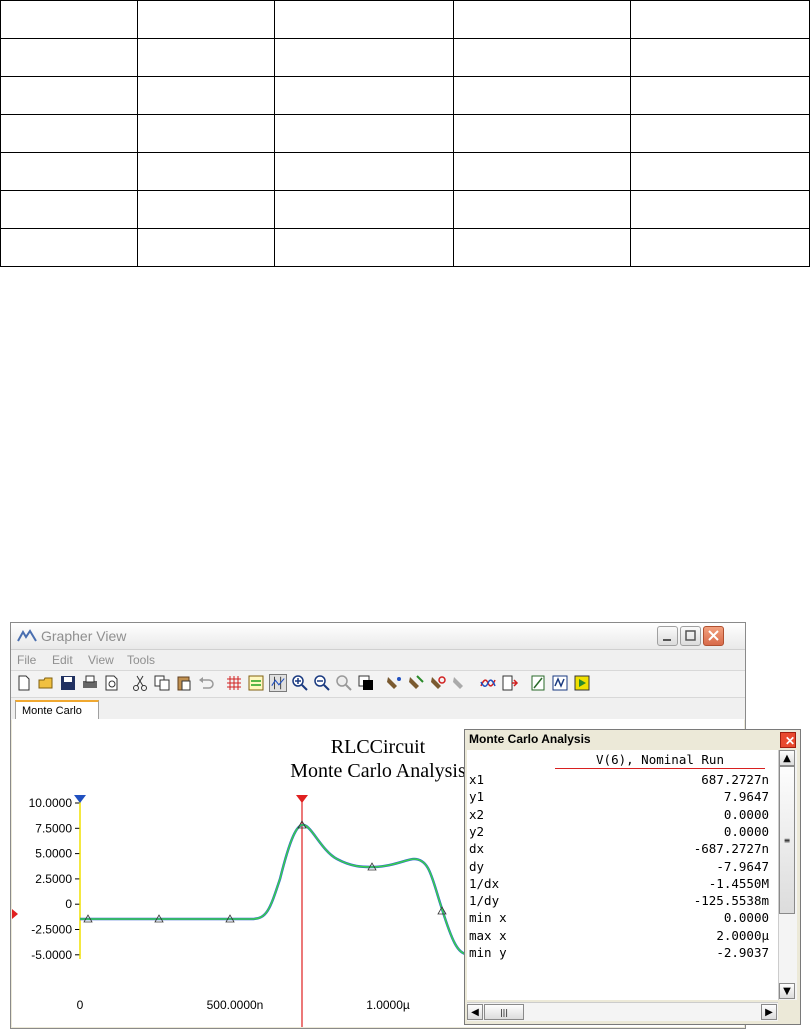 This screenshot has height=1031, width=811. Describe the element at coordinates (735, 779) in the screenshot. I see `readout-value: 687.2727n` at that location.